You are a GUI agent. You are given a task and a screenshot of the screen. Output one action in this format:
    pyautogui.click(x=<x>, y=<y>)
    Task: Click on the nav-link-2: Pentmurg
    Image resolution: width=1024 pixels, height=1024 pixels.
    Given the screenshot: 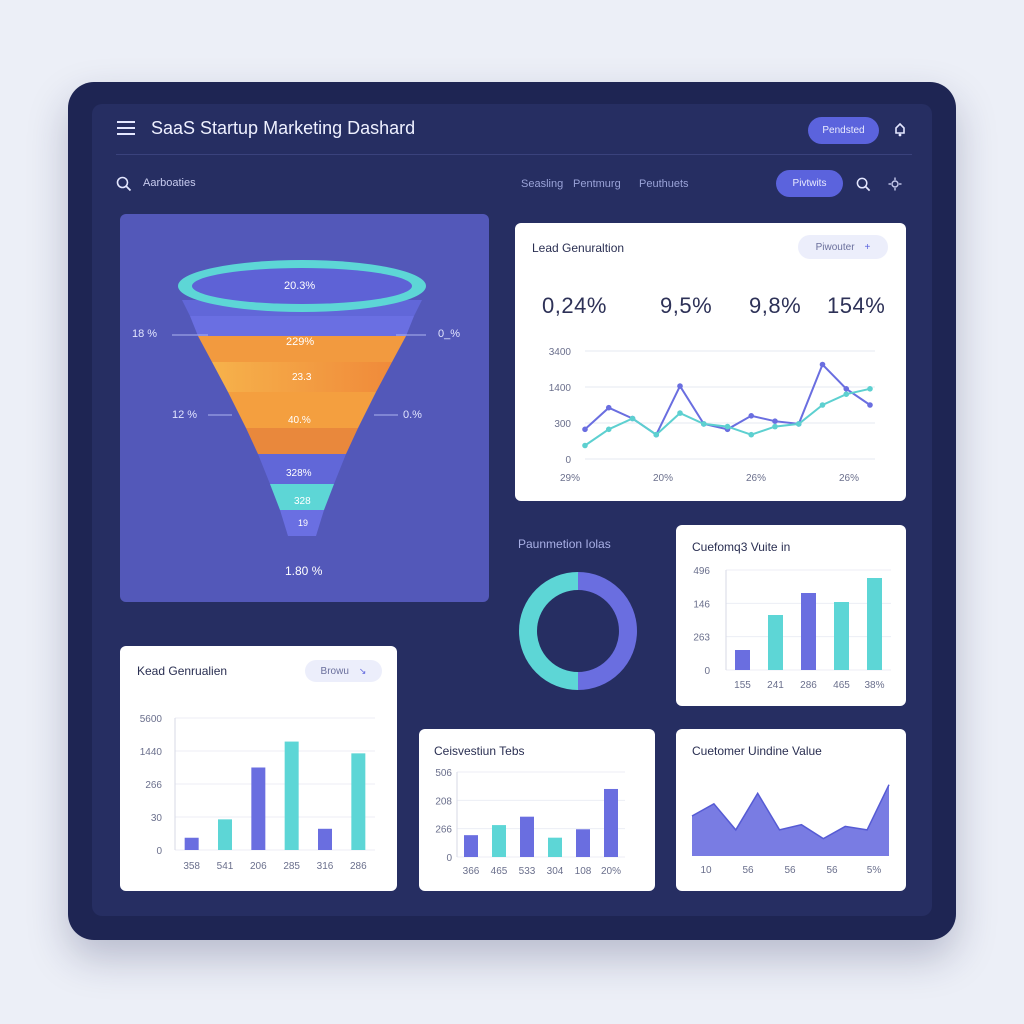 What is the action you would take?
    pyautogui.click(x=597, y=184)
    